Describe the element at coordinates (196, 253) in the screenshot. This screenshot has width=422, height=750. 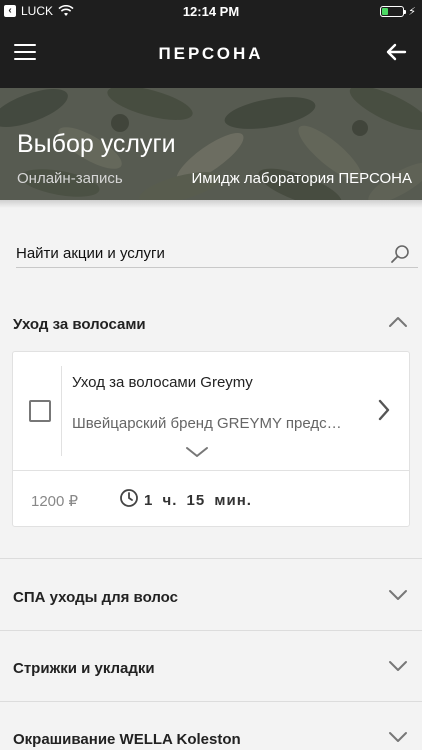
I see `search-input` at that location.